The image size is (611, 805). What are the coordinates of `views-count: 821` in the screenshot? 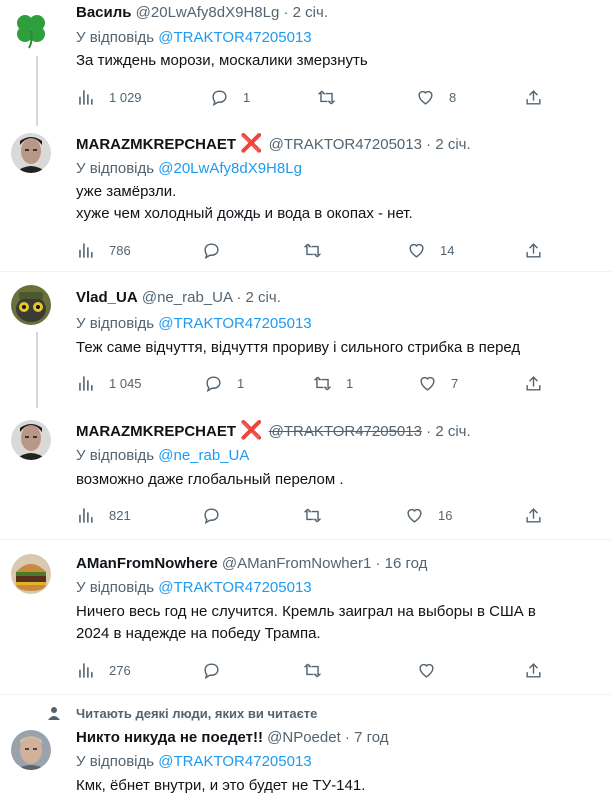 It's located at (120, 515).